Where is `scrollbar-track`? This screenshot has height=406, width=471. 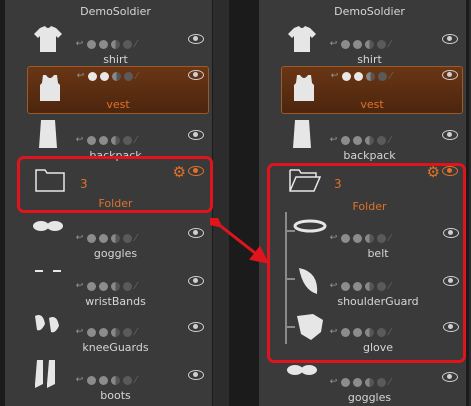
scrollbar-track is located at coordinates (221, 203).